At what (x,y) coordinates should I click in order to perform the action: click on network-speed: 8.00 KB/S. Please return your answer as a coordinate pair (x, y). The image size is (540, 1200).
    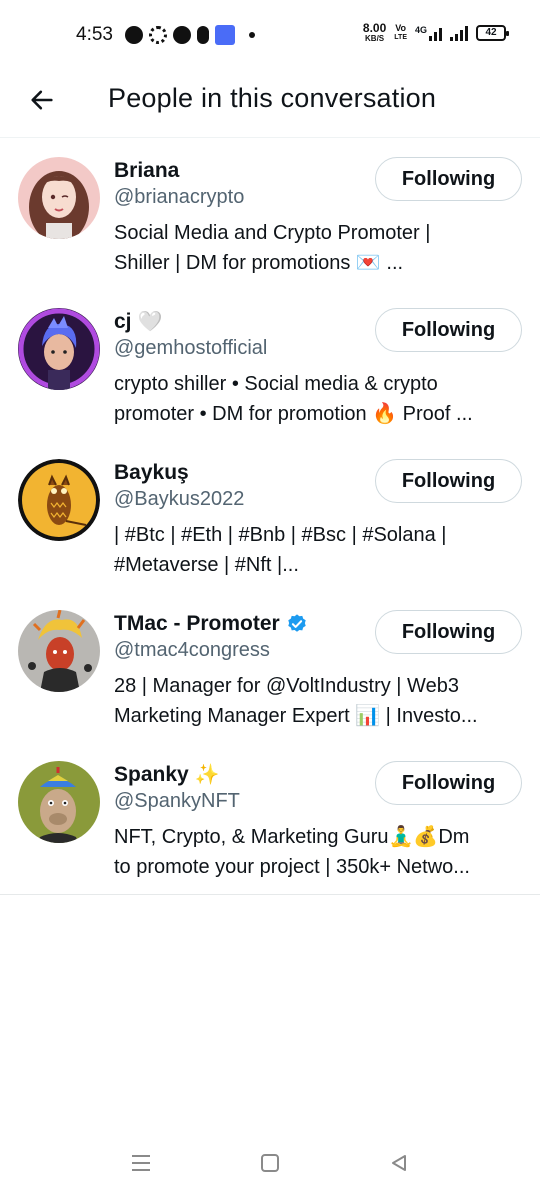
    Looking at the image, I should click on (374, 32).